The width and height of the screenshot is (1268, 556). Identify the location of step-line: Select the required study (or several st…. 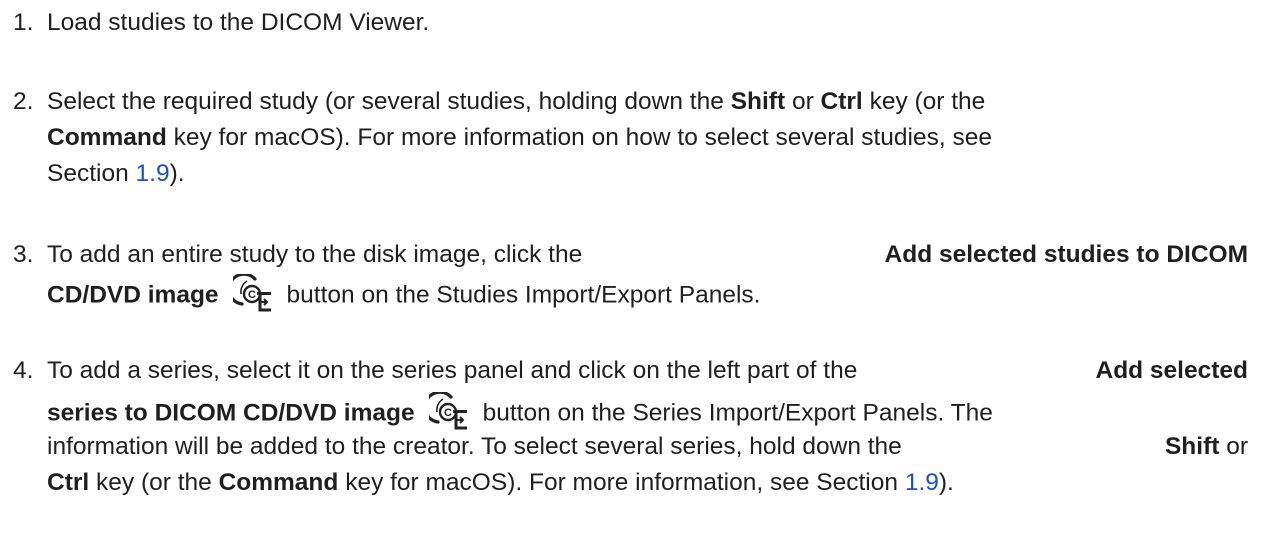
(516, 102).